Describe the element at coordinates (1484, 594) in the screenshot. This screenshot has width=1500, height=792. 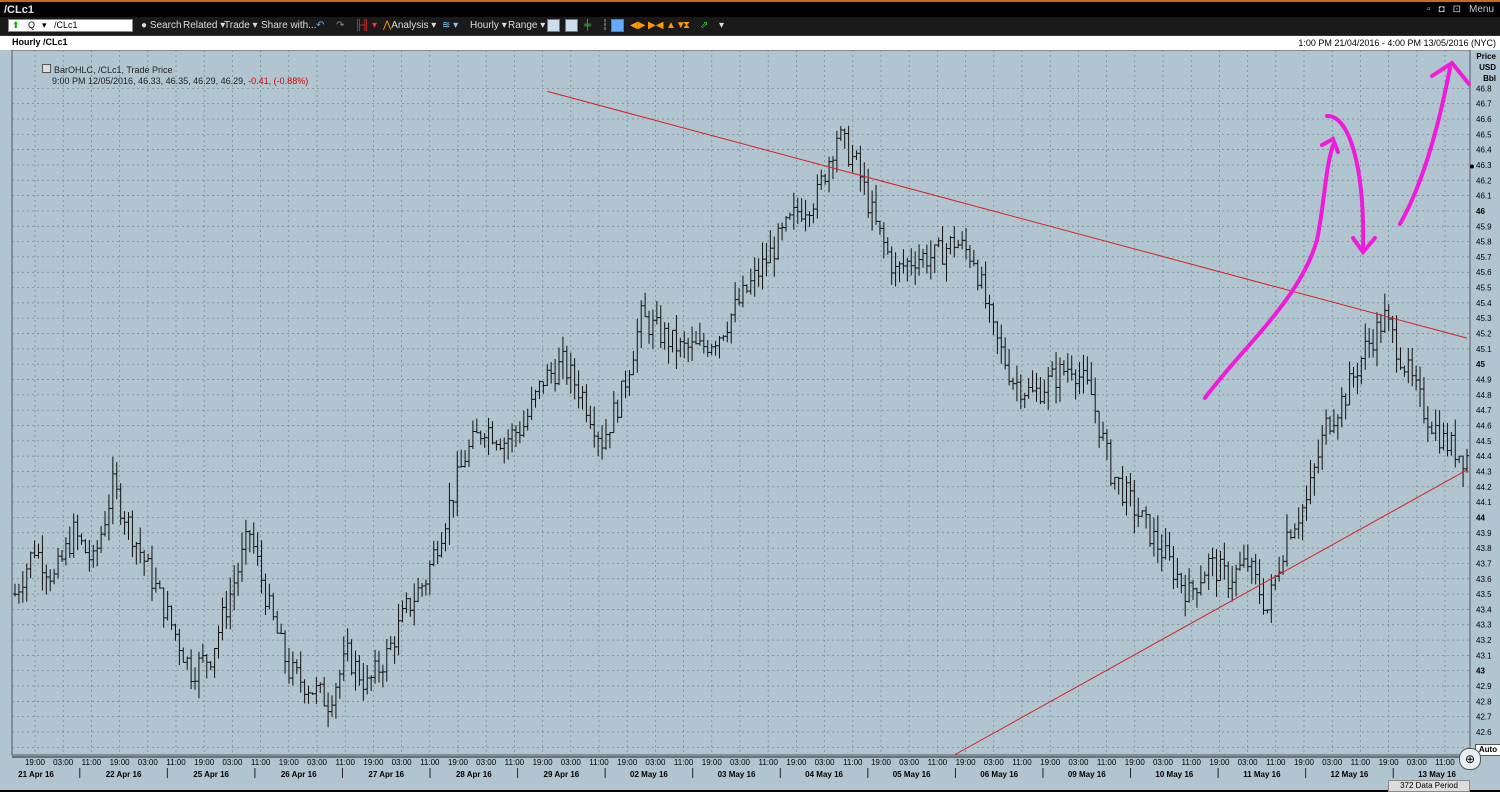
I see `price-tick-label: 43.5` at that location.